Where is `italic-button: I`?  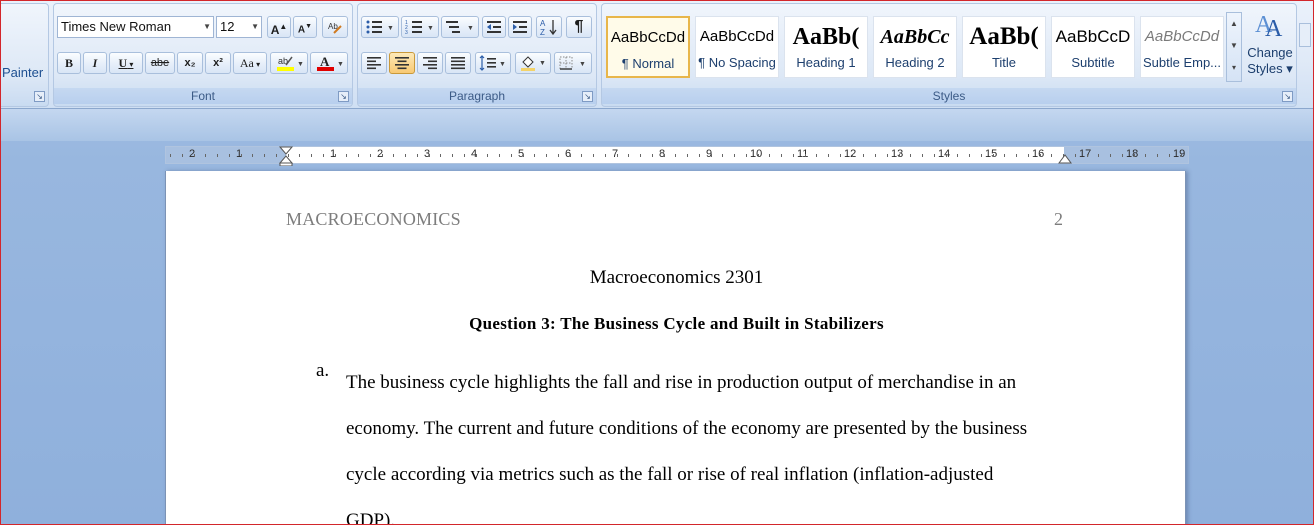 italic-button: I is located at coordinates (95, 63).